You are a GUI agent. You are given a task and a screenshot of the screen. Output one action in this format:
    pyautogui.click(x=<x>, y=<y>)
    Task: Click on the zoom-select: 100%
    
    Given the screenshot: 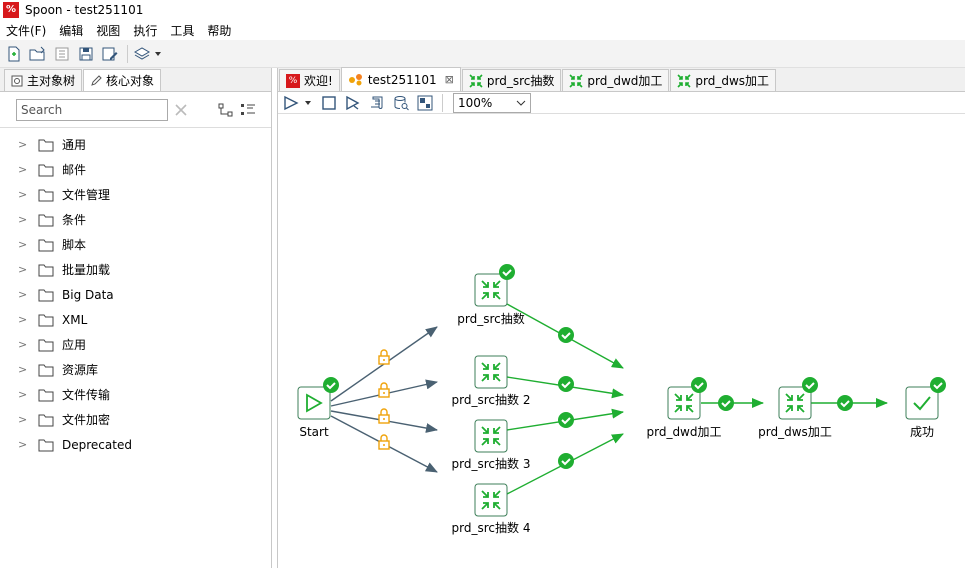 What is the action you would take?
    pyautogui.click(x=492, y=102)
    